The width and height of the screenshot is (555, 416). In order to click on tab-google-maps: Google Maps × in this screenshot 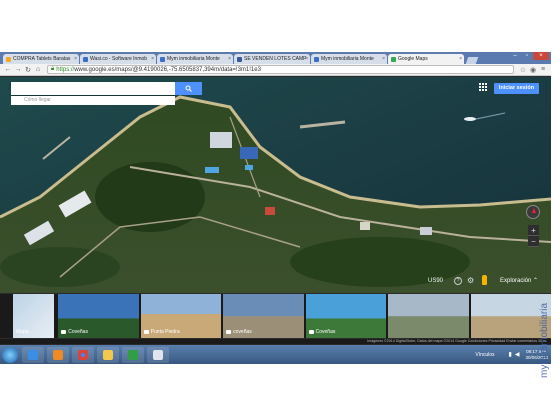, I will do `click(426, 59)`.